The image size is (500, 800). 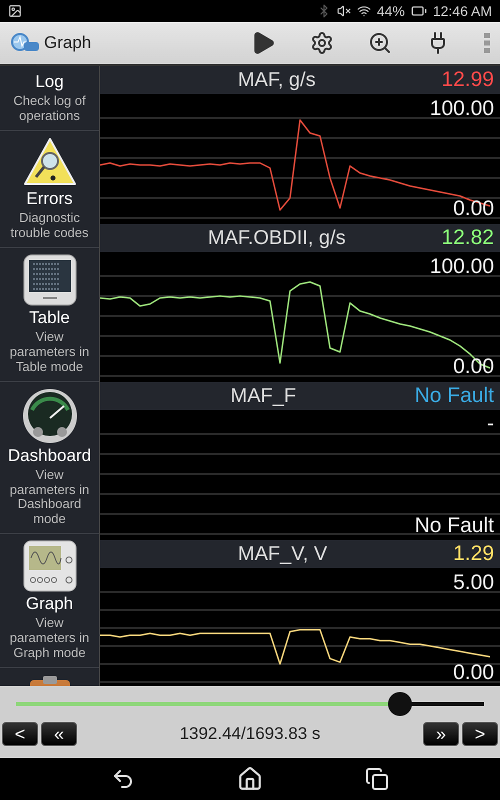 I want to click on axis-label: -, so click(x=490, y=424).